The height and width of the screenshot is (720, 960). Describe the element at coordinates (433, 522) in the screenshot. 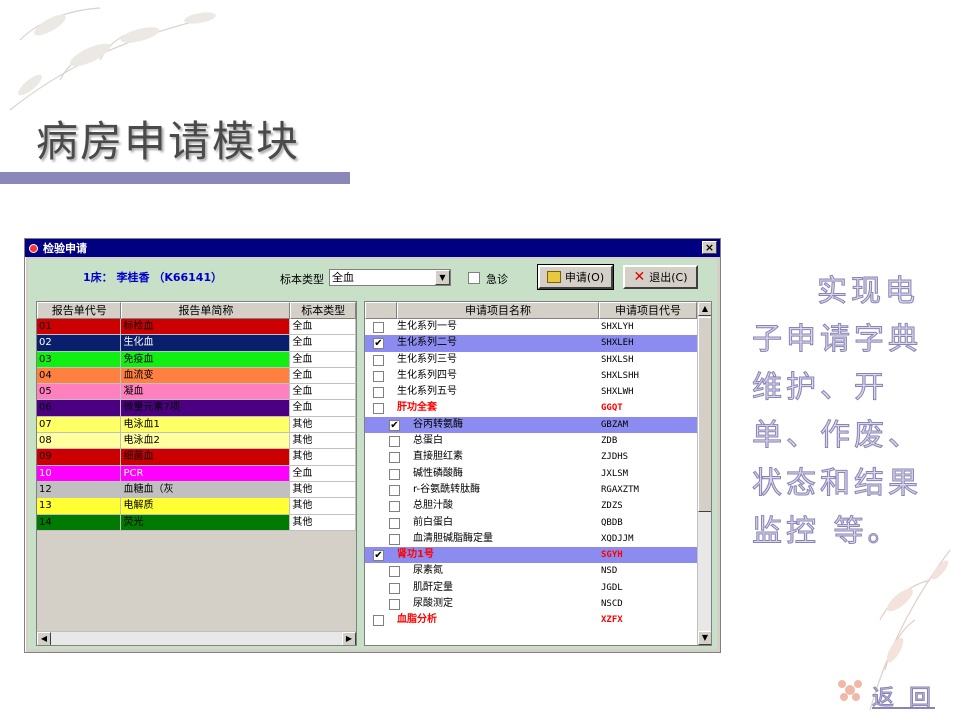

I see `item-name: 前白蛋白` at that location.